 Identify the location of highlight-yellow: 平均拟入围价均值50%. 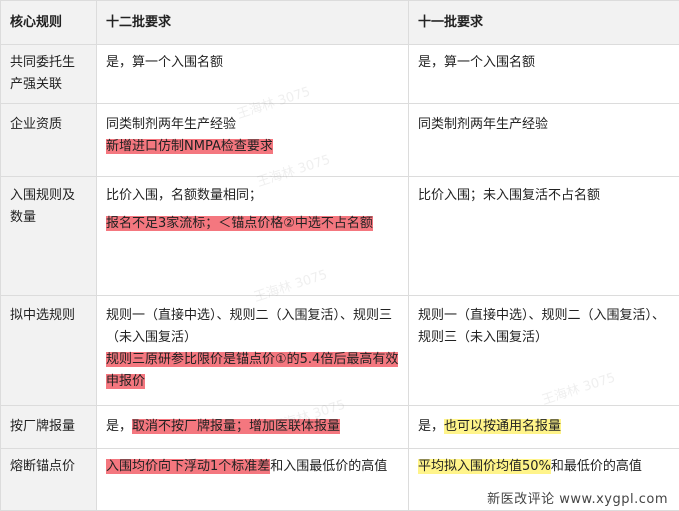
(484, 466).